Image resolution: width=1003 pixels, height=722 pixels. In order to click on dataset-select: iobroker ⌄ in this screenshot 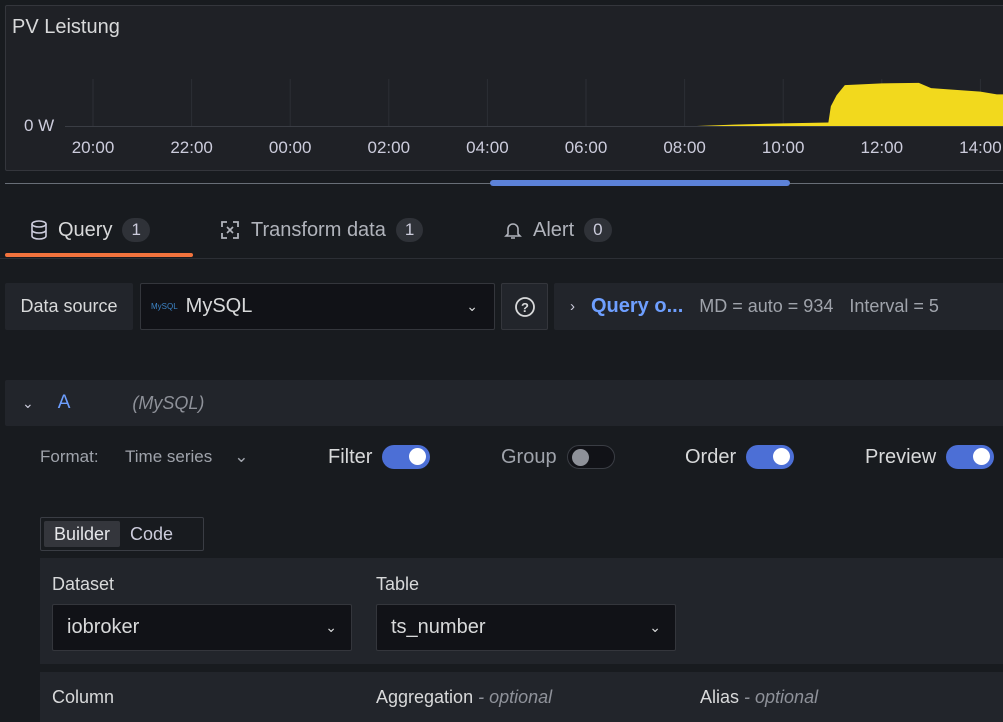, I will do `click(202, 627)`.